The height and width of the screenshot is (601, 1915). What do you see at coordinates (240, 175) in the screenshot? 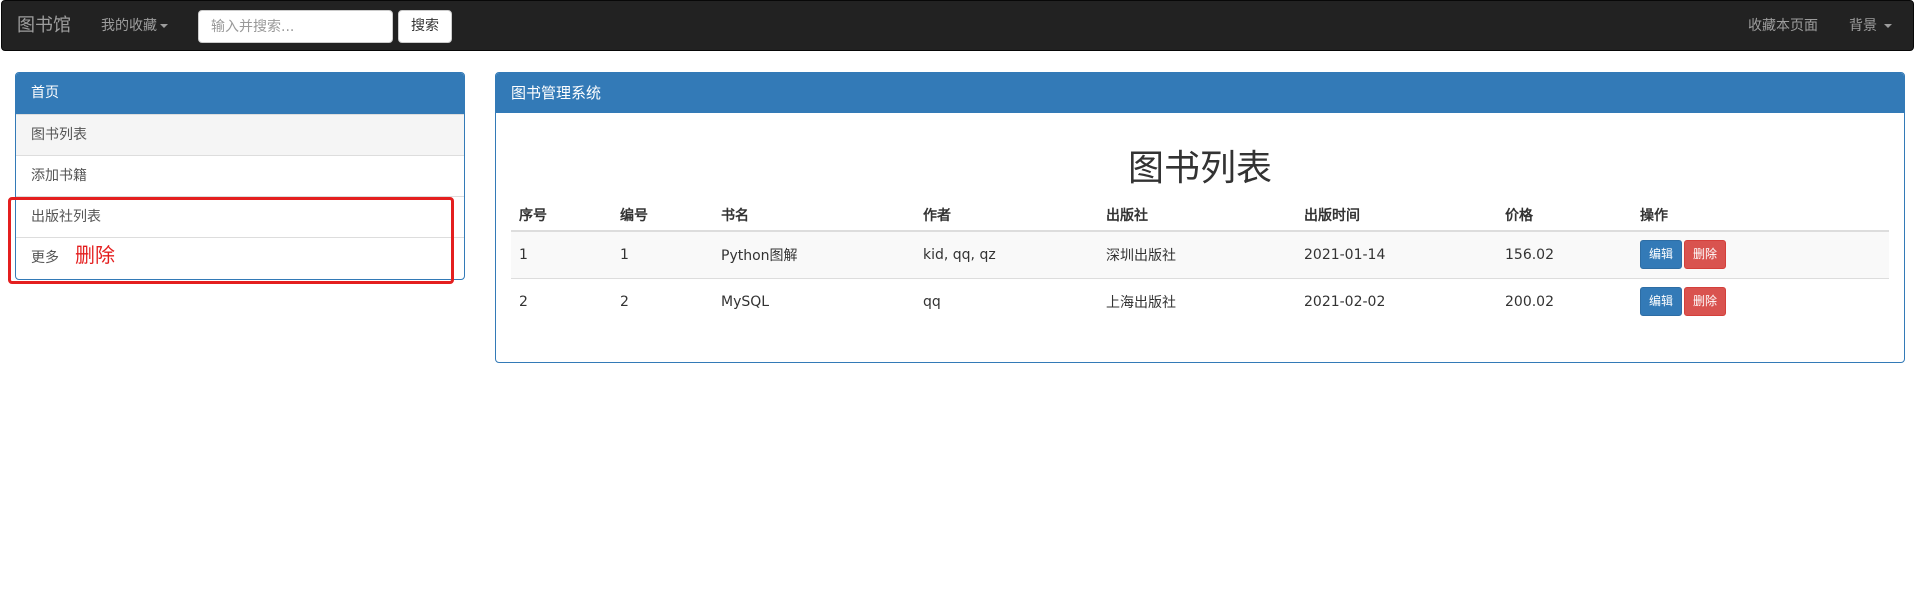
I see `sidebar-item-add-book: 添加书籍` at bounding box center [240, 175].